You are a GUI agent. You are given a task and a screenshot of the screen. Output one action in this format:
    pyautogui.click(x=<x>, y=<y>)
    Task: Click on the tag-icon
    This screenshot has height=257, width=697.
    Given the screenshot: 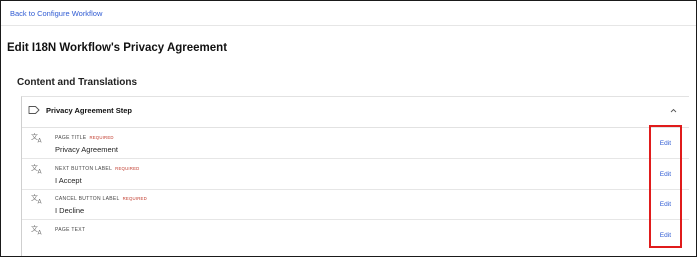 What is the action you would take?
    pyautogui.click(x=34, y=110)
    